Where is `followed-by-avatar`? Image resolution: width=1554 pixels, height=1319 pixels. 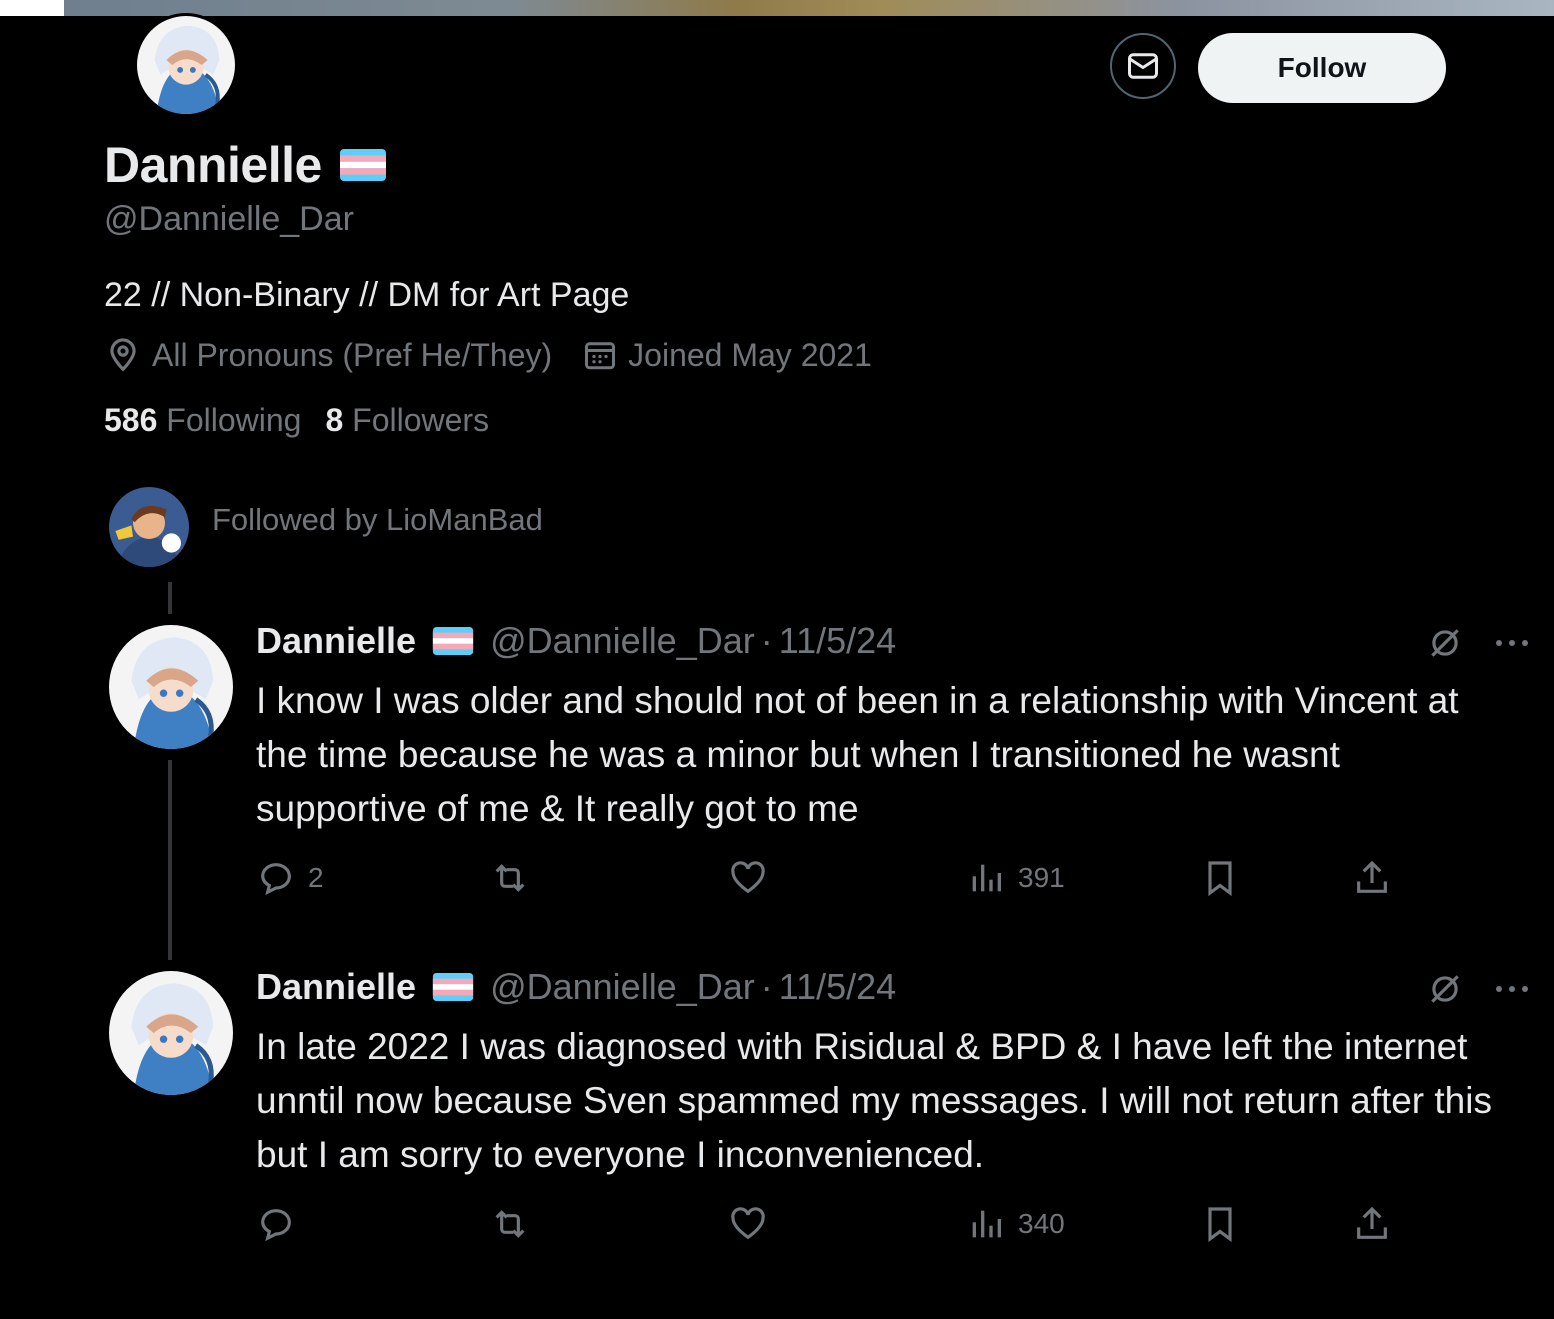 followed-by-avatar is located at coordinates (149, 527).